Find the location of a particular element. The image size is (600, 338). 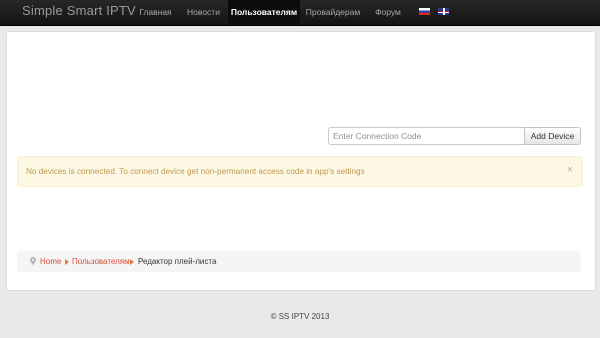

breadcrumb-home: Home is located at coordinates (50, 261).